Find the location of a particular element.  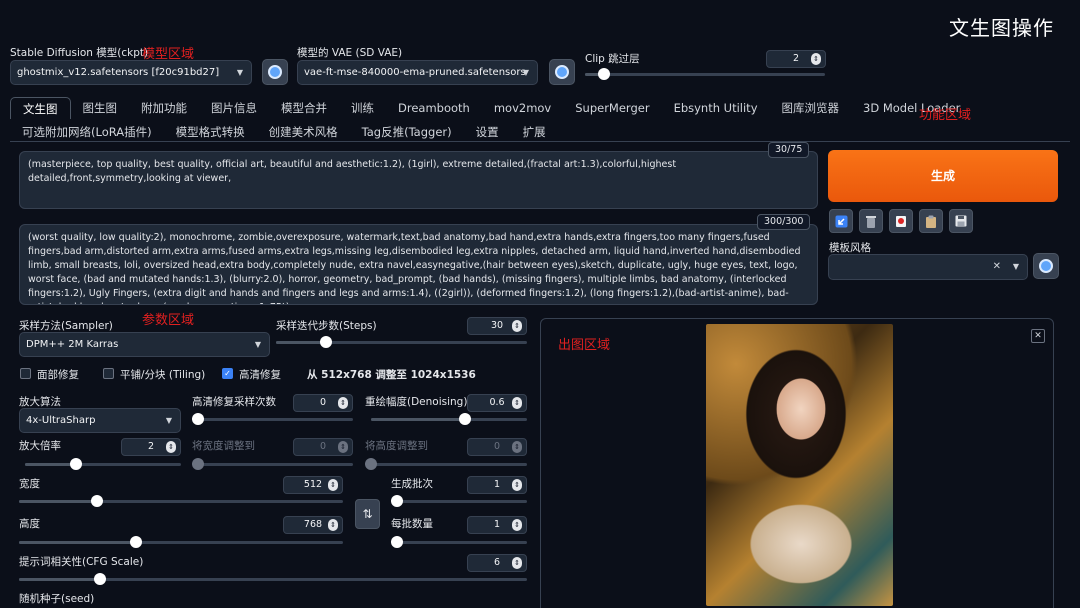

generate-button: 生成 is located at coordinates (943, 176).